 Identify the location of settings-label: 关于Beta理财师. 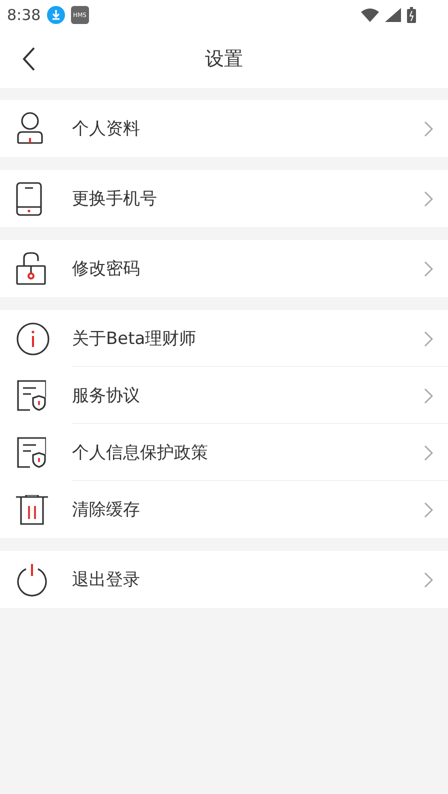
(135, 339).